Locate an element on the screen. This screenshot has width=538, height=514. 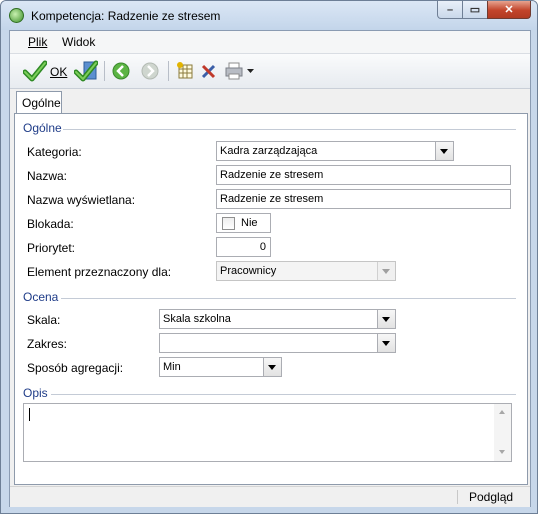
status-divider is located at coordinates (457, 497).